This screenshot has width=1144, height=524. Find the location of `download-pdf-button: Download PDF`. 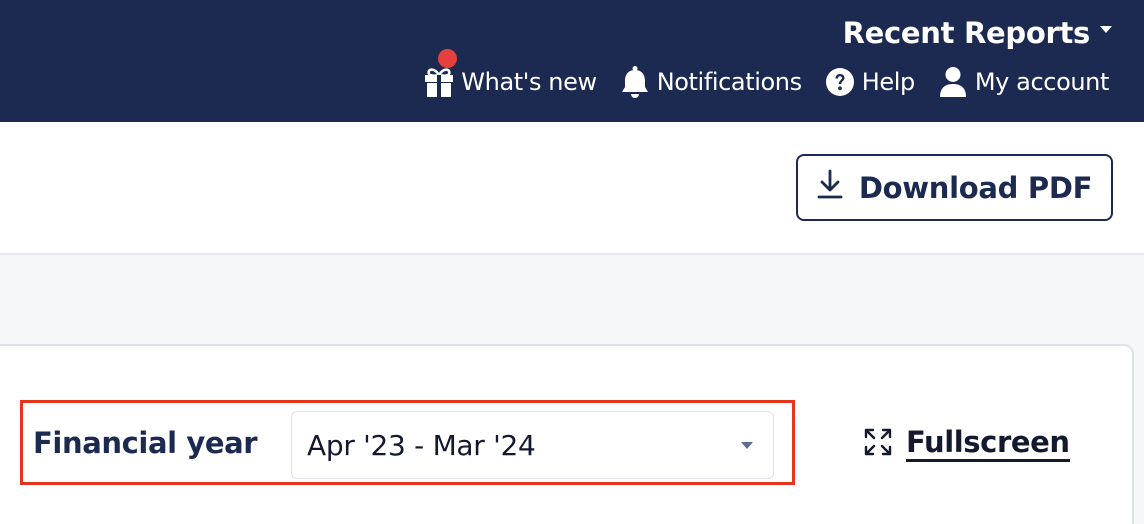

download-pdf-button: Download PDF is located at coordinates (954, 187).